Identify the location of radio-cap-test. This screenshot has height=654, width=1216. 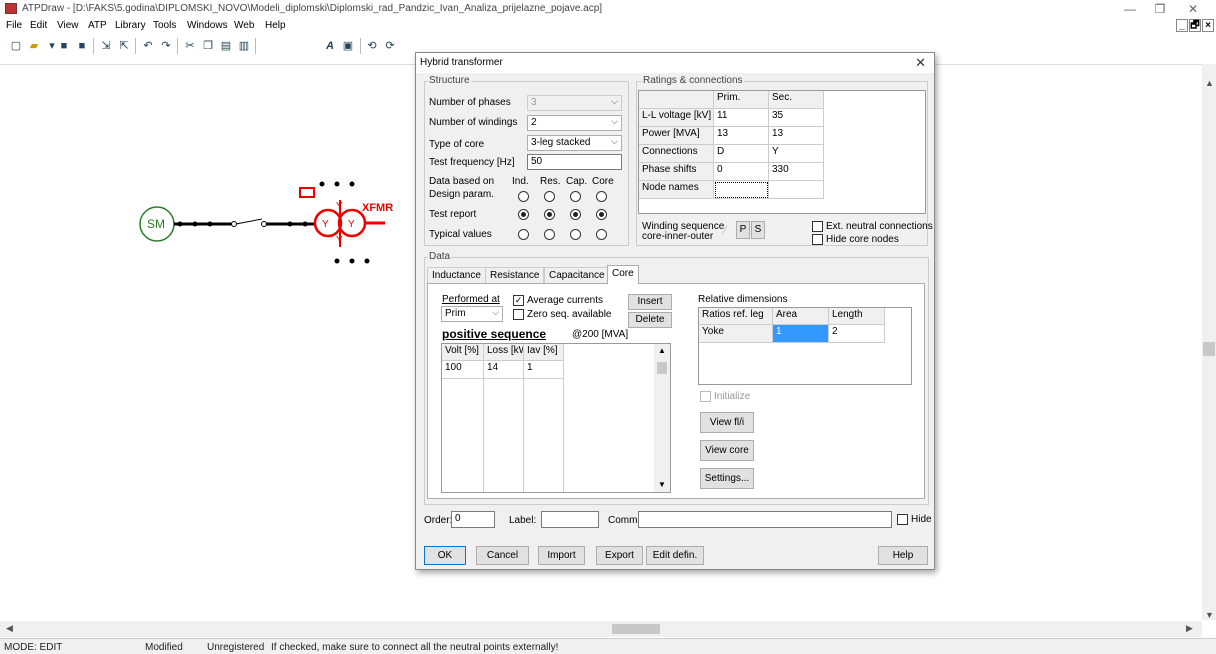
(575, 214).